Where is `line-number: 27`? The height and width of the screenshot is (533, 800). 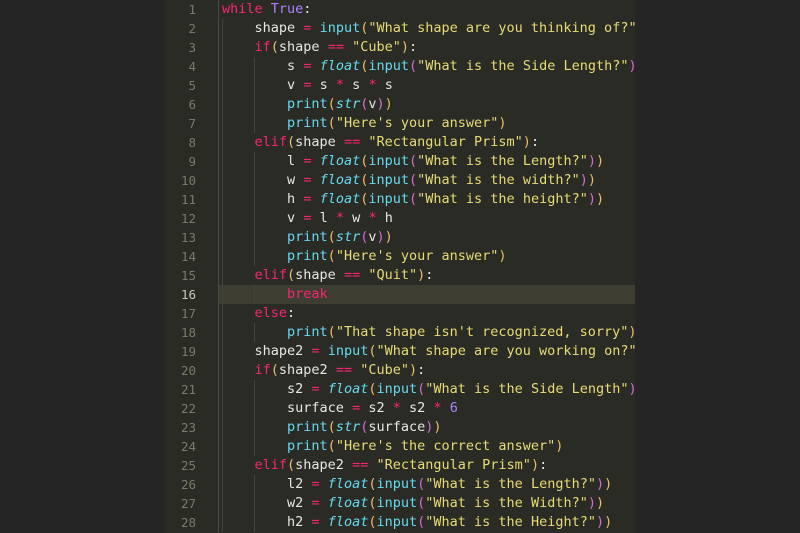
line-number: 27 is located at coordinates (180, 503).